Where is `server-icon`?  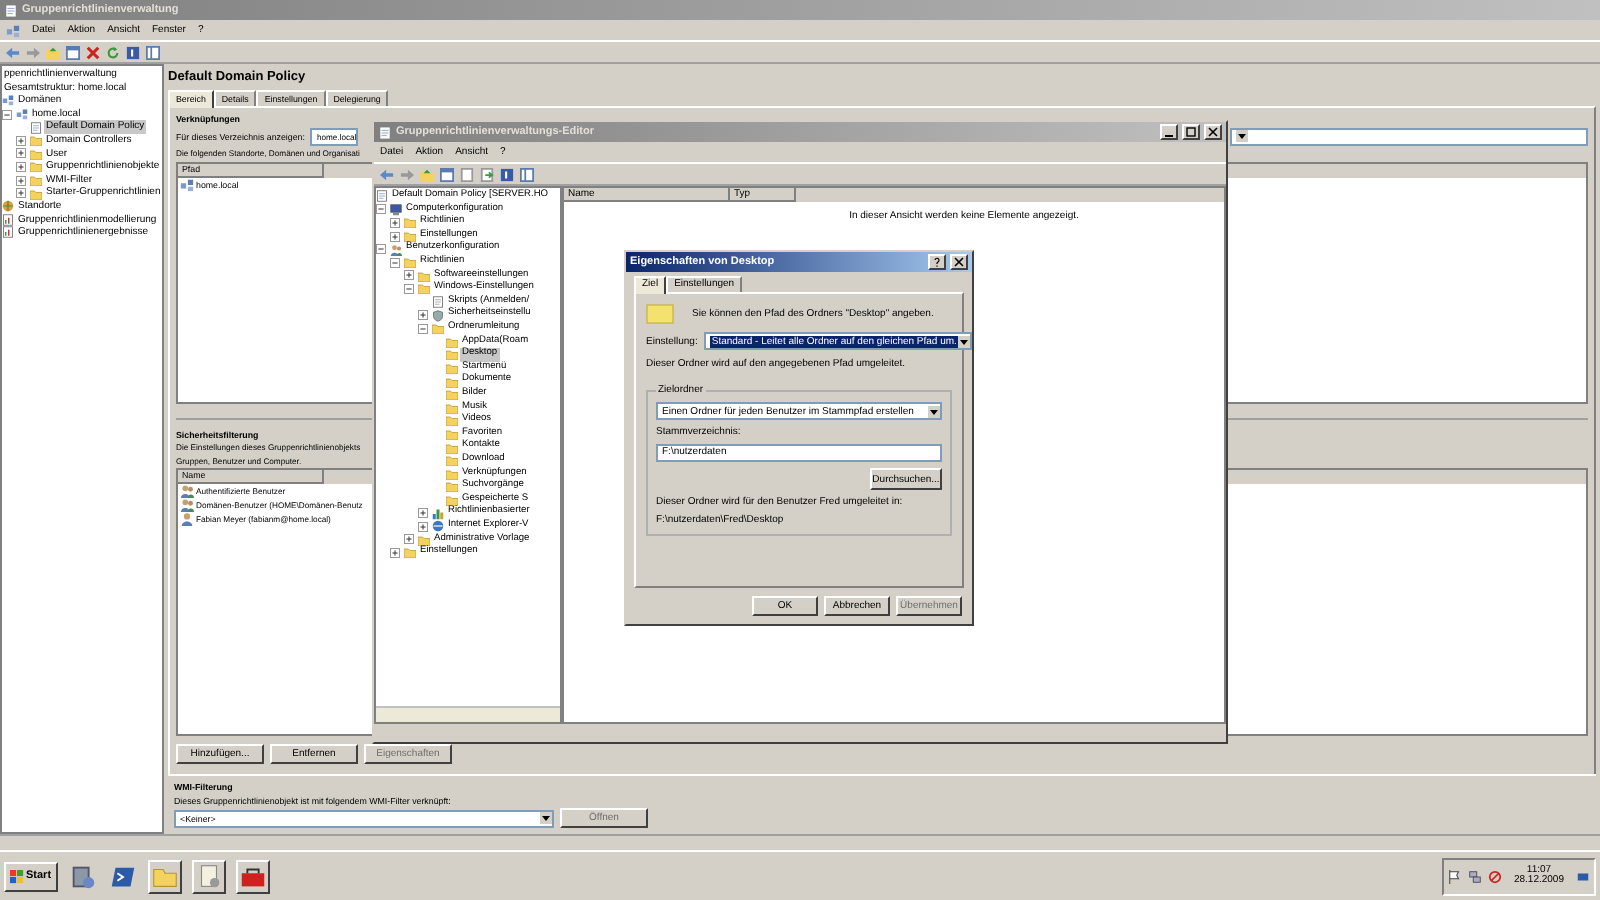
server-icon is located at coordinates (82, 876).